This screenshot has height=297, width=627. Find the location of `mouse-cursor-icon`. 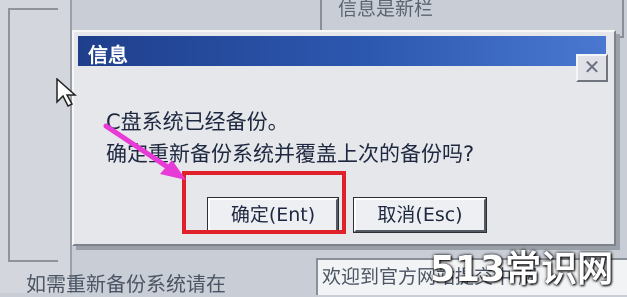

mouse-cursor-icon is located at coordinates (66, 93).